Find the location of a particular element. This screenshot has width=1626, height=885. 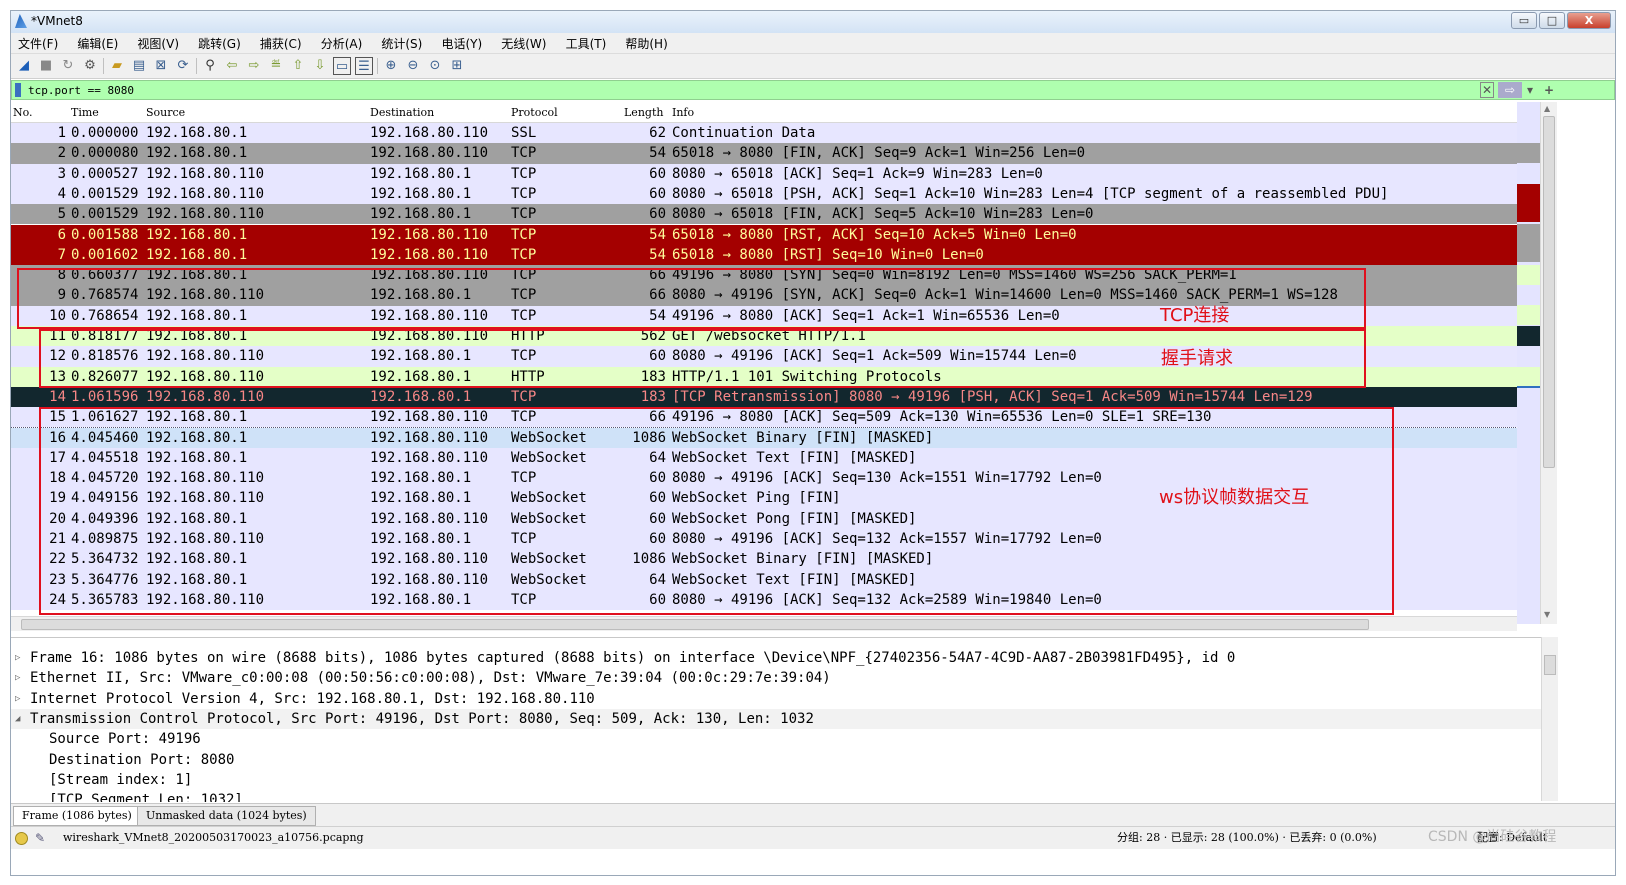

details-vscrollbar is located at coordinates (1549, 719).